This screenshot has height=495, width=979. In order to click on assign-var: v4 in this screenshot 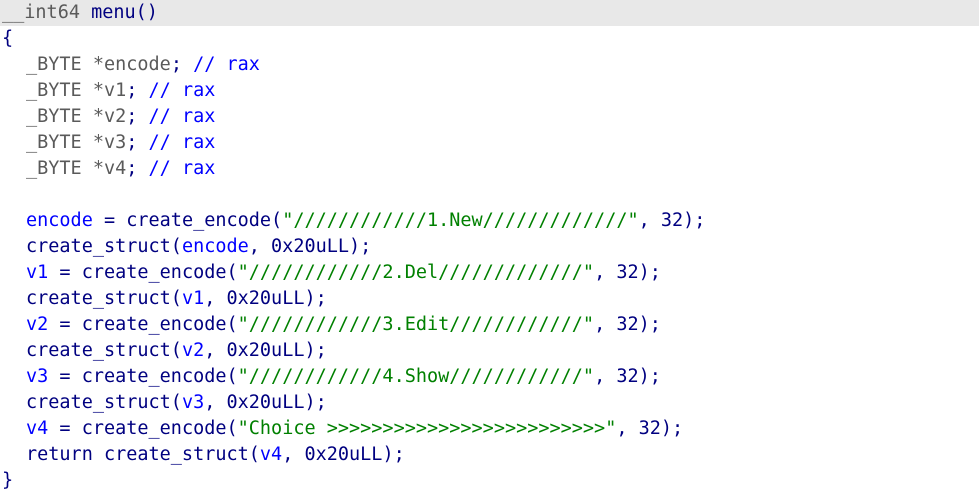, I will do `click(37, 428)`.